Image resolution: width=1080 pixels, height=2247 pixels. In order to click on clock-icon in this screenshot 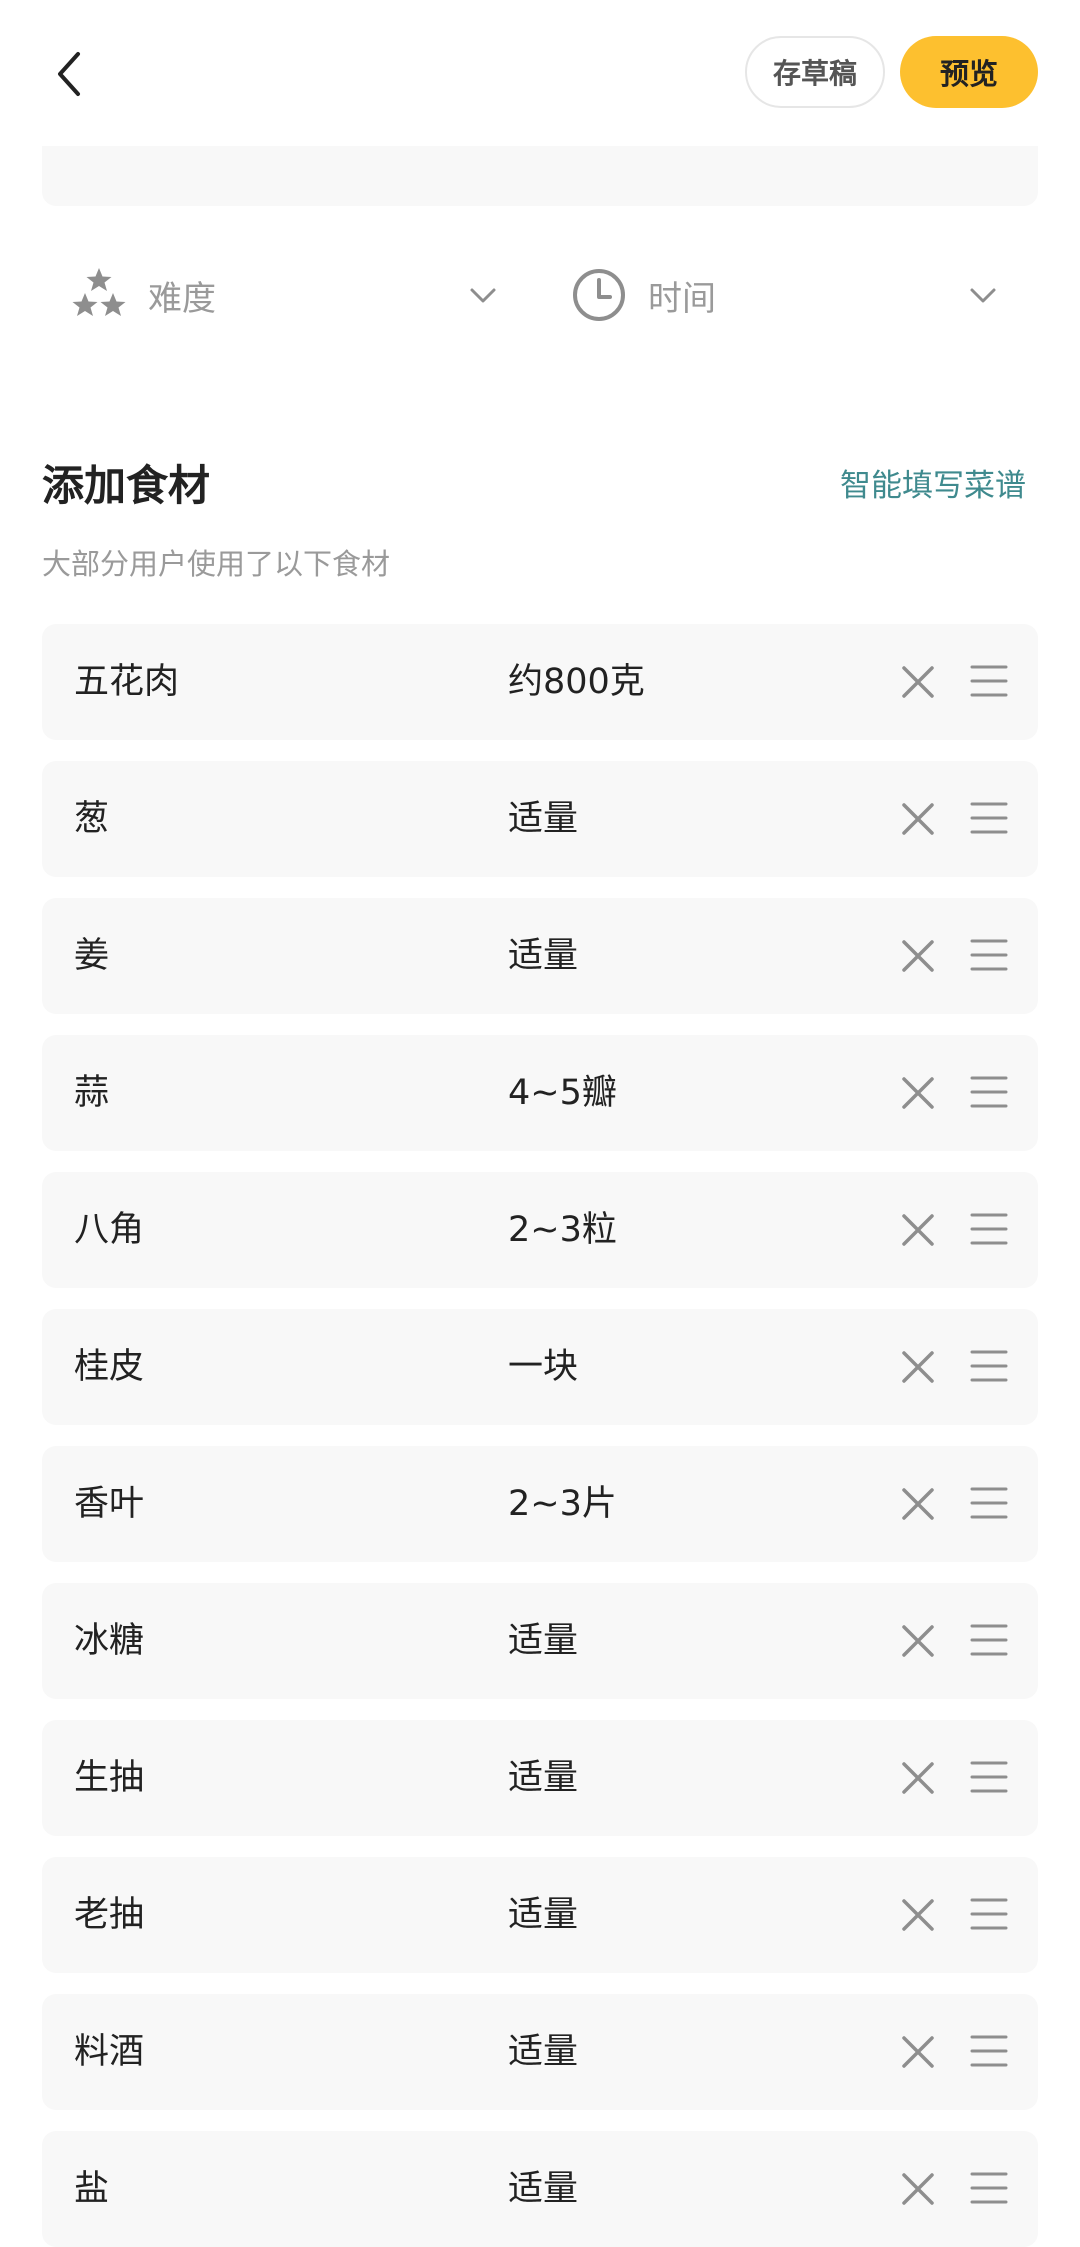, I will do `click(599, 295)`.